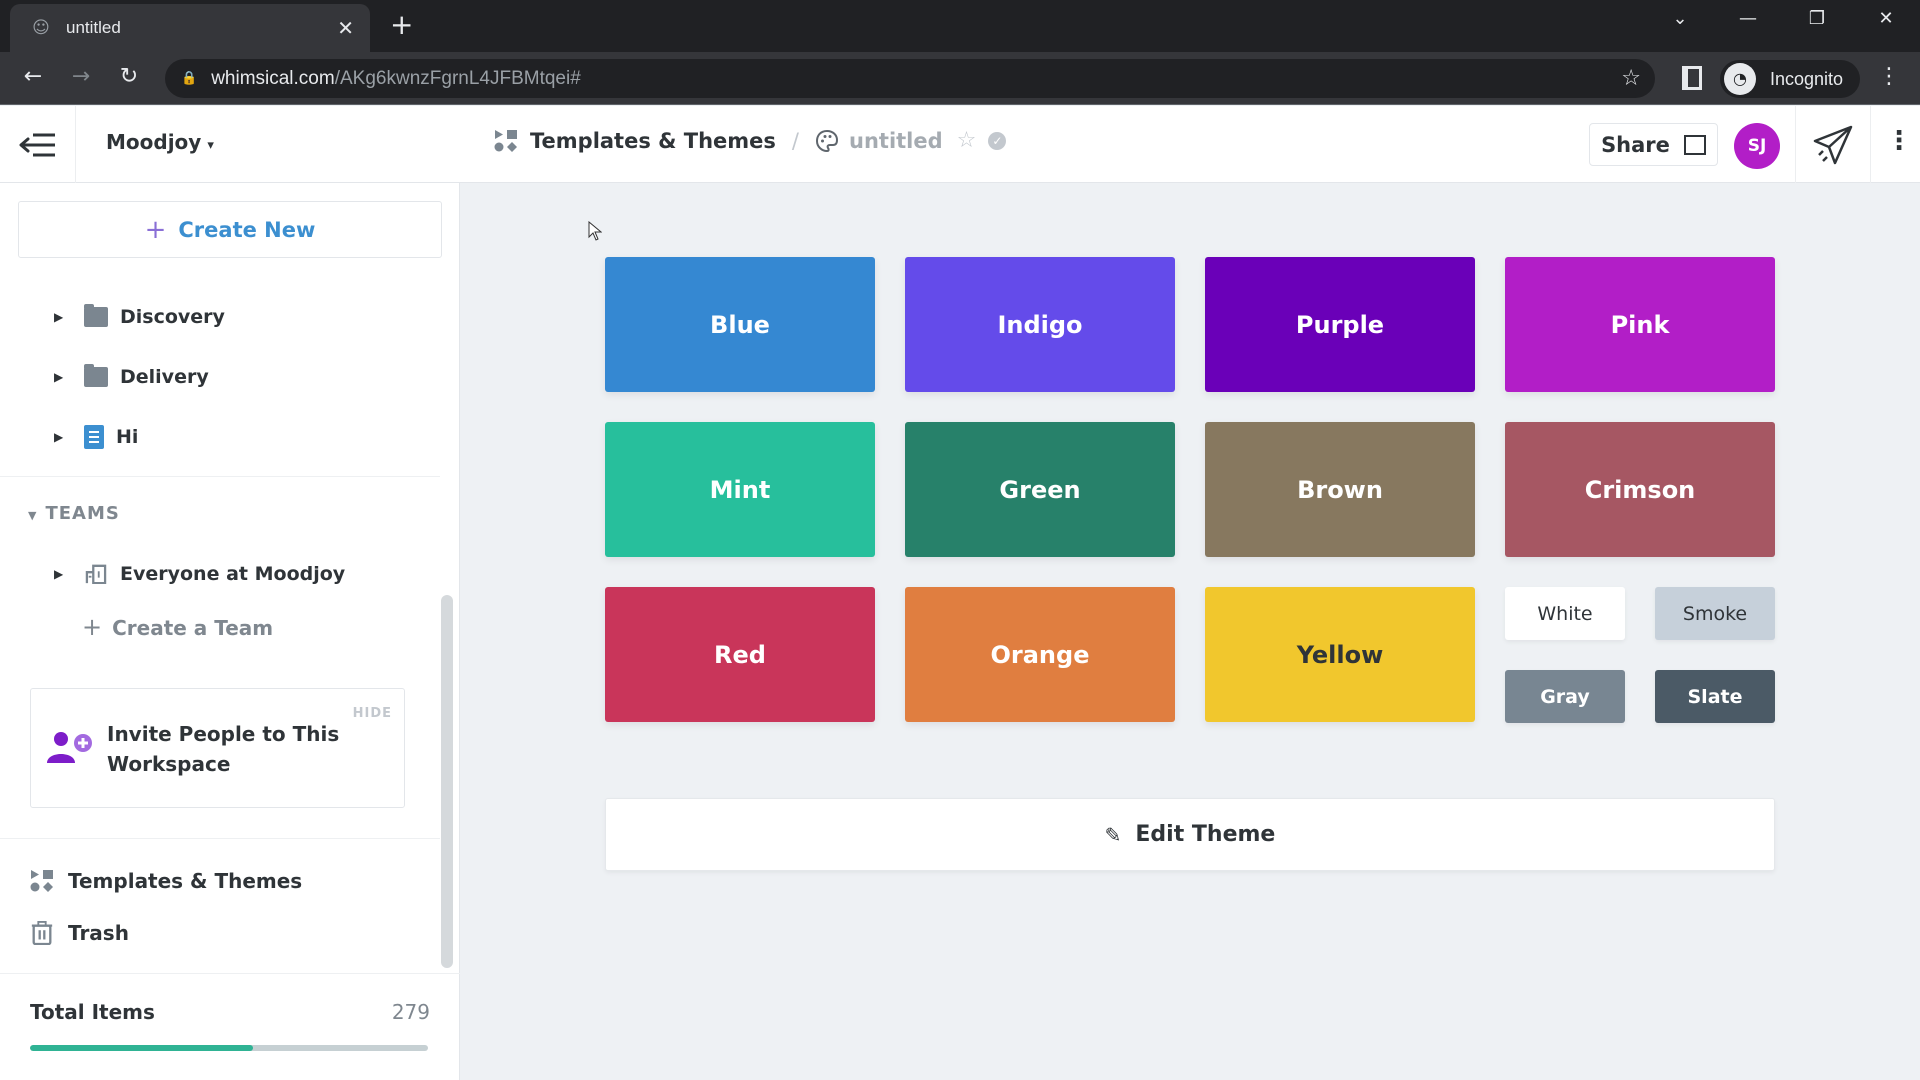  I want to click on back-icon: ←, so click(33, 76).